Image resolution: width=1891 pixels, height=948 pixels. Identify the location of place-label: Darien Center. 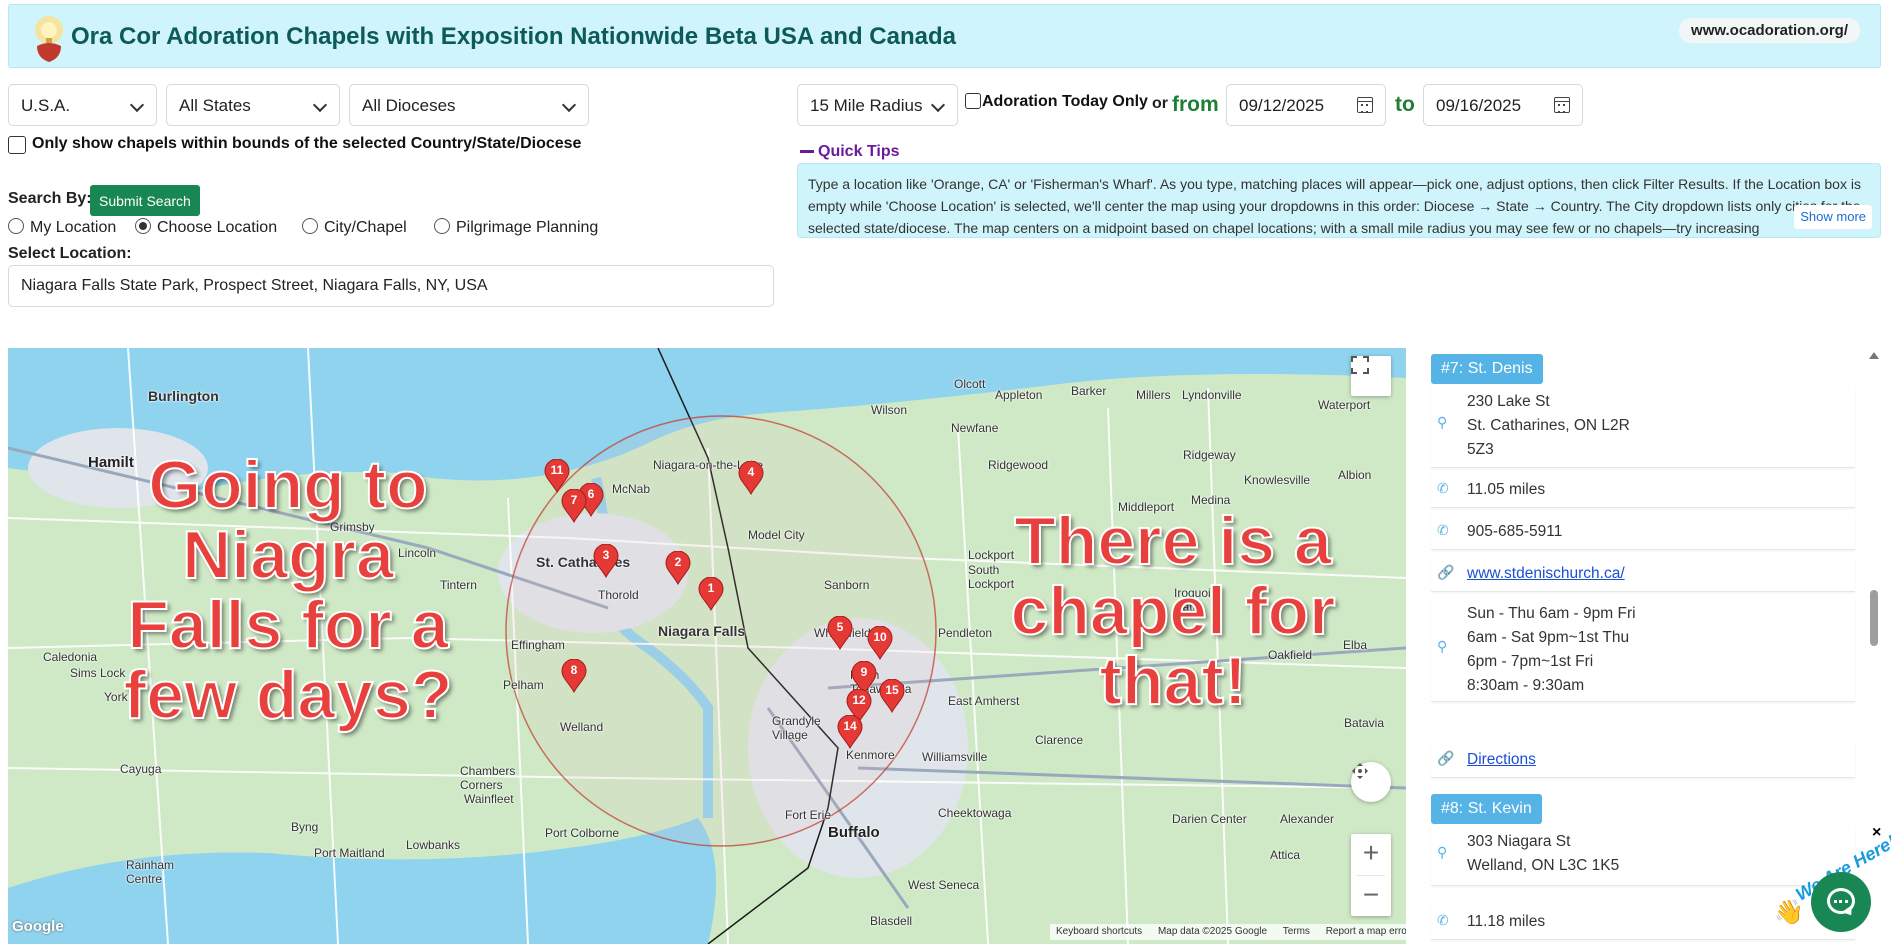
(1209, 819).